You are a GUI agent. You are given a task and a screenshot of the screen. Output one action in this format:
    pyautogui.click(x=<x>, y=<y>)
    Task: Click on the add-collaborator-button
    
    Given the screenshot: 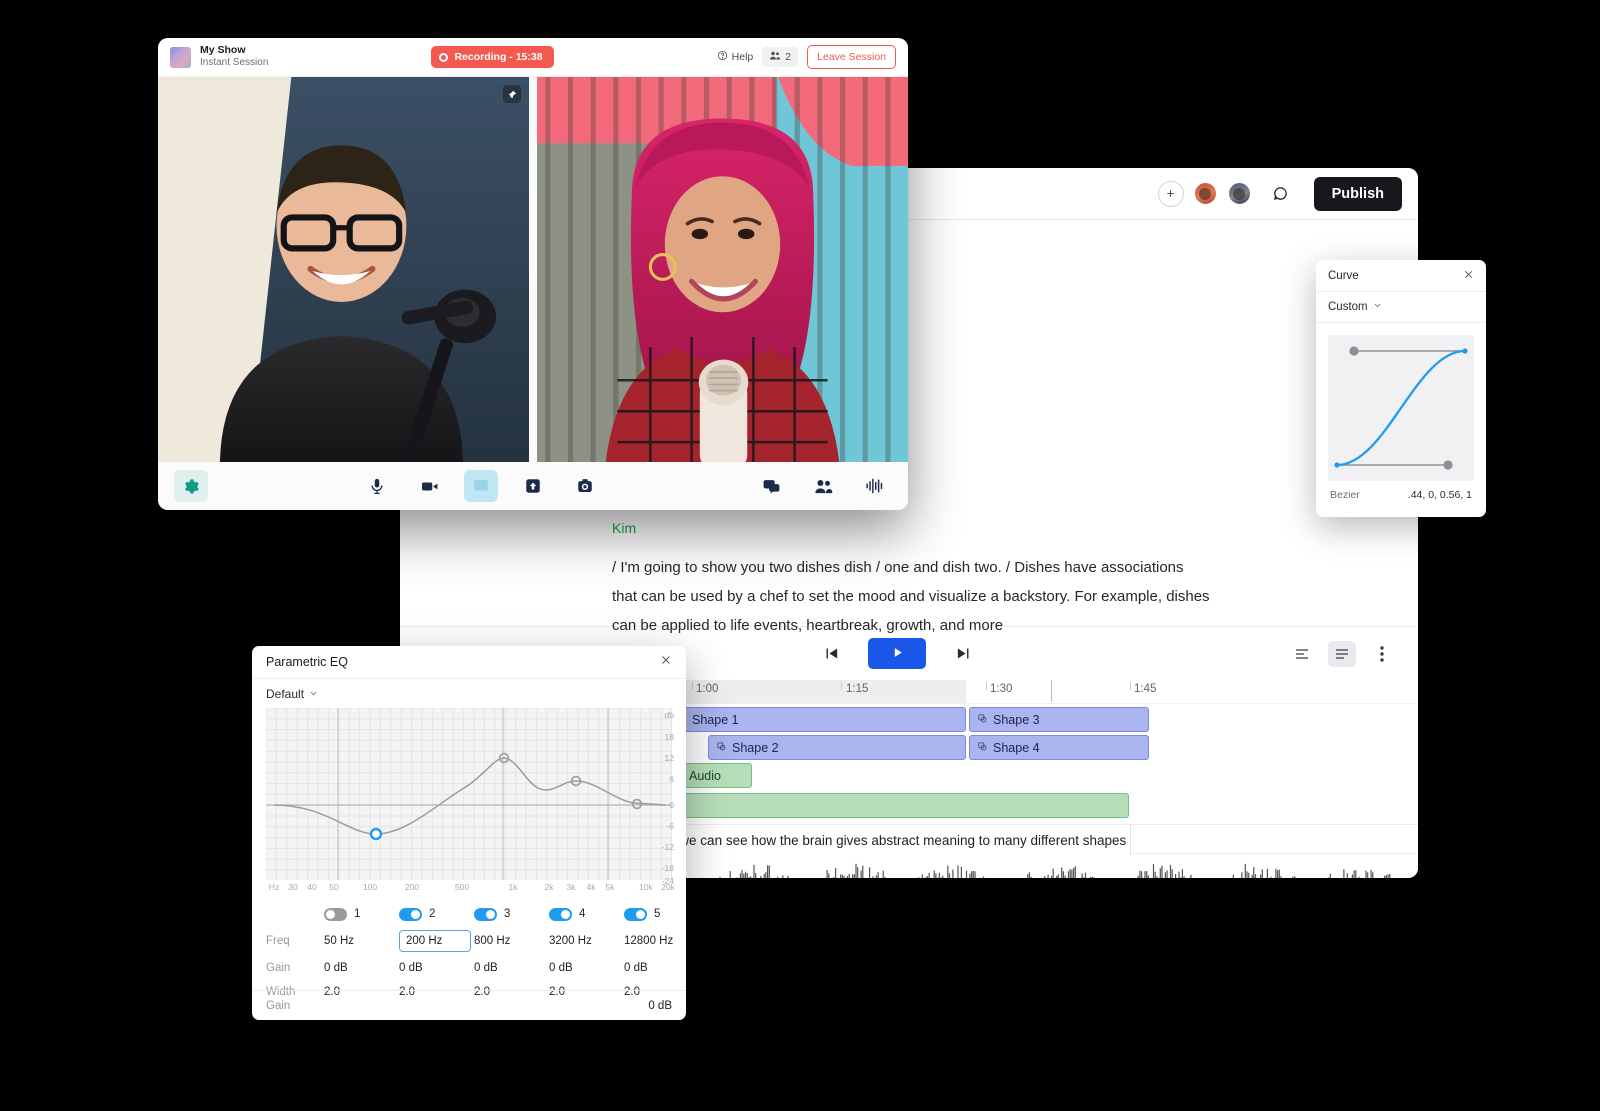 What is the action you would take?
    pyautogui.click(x=1170, y=193)
    